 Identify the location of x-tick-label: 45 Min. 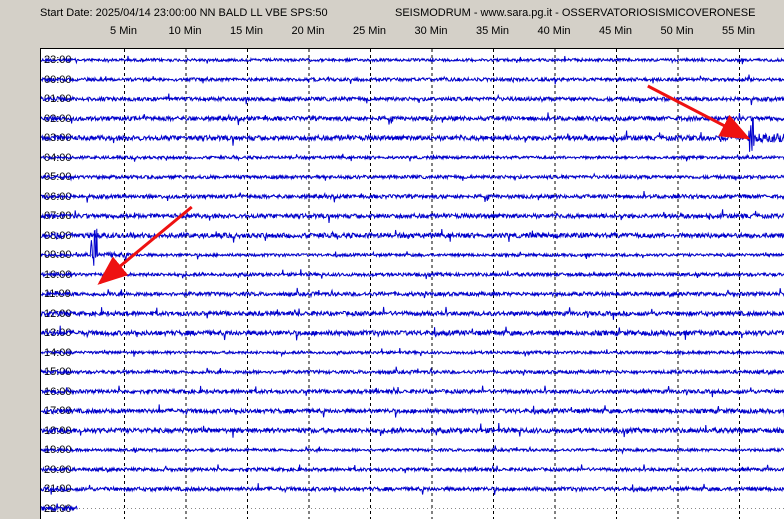
(615, 31).